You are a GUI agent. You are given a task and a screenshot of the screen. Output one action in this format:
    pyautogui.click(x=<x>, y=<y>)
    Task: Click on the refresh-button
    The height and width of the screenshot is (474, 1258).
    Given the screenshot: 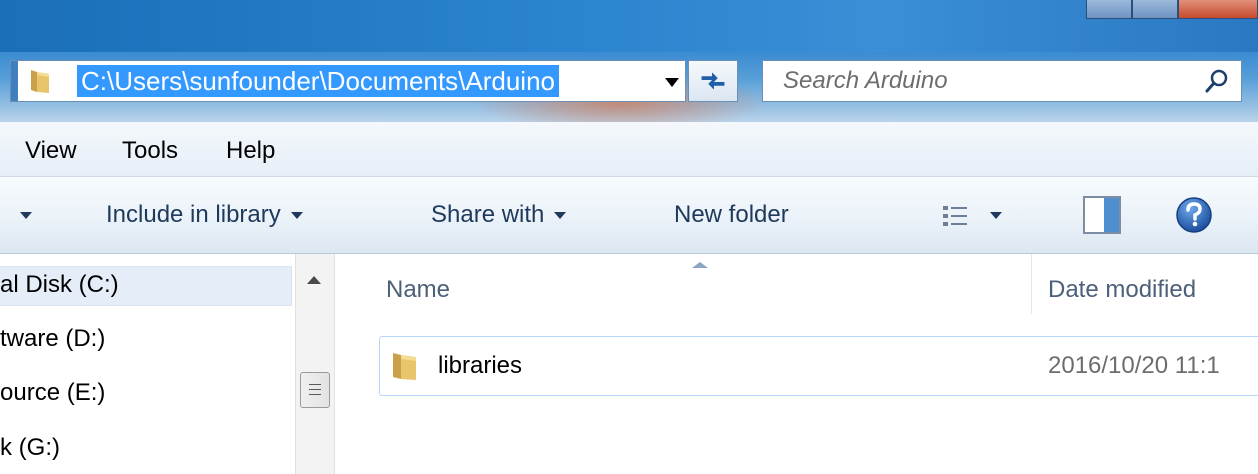 What is the action you would take?
    pyautogui.click(x=713, y=81)
    